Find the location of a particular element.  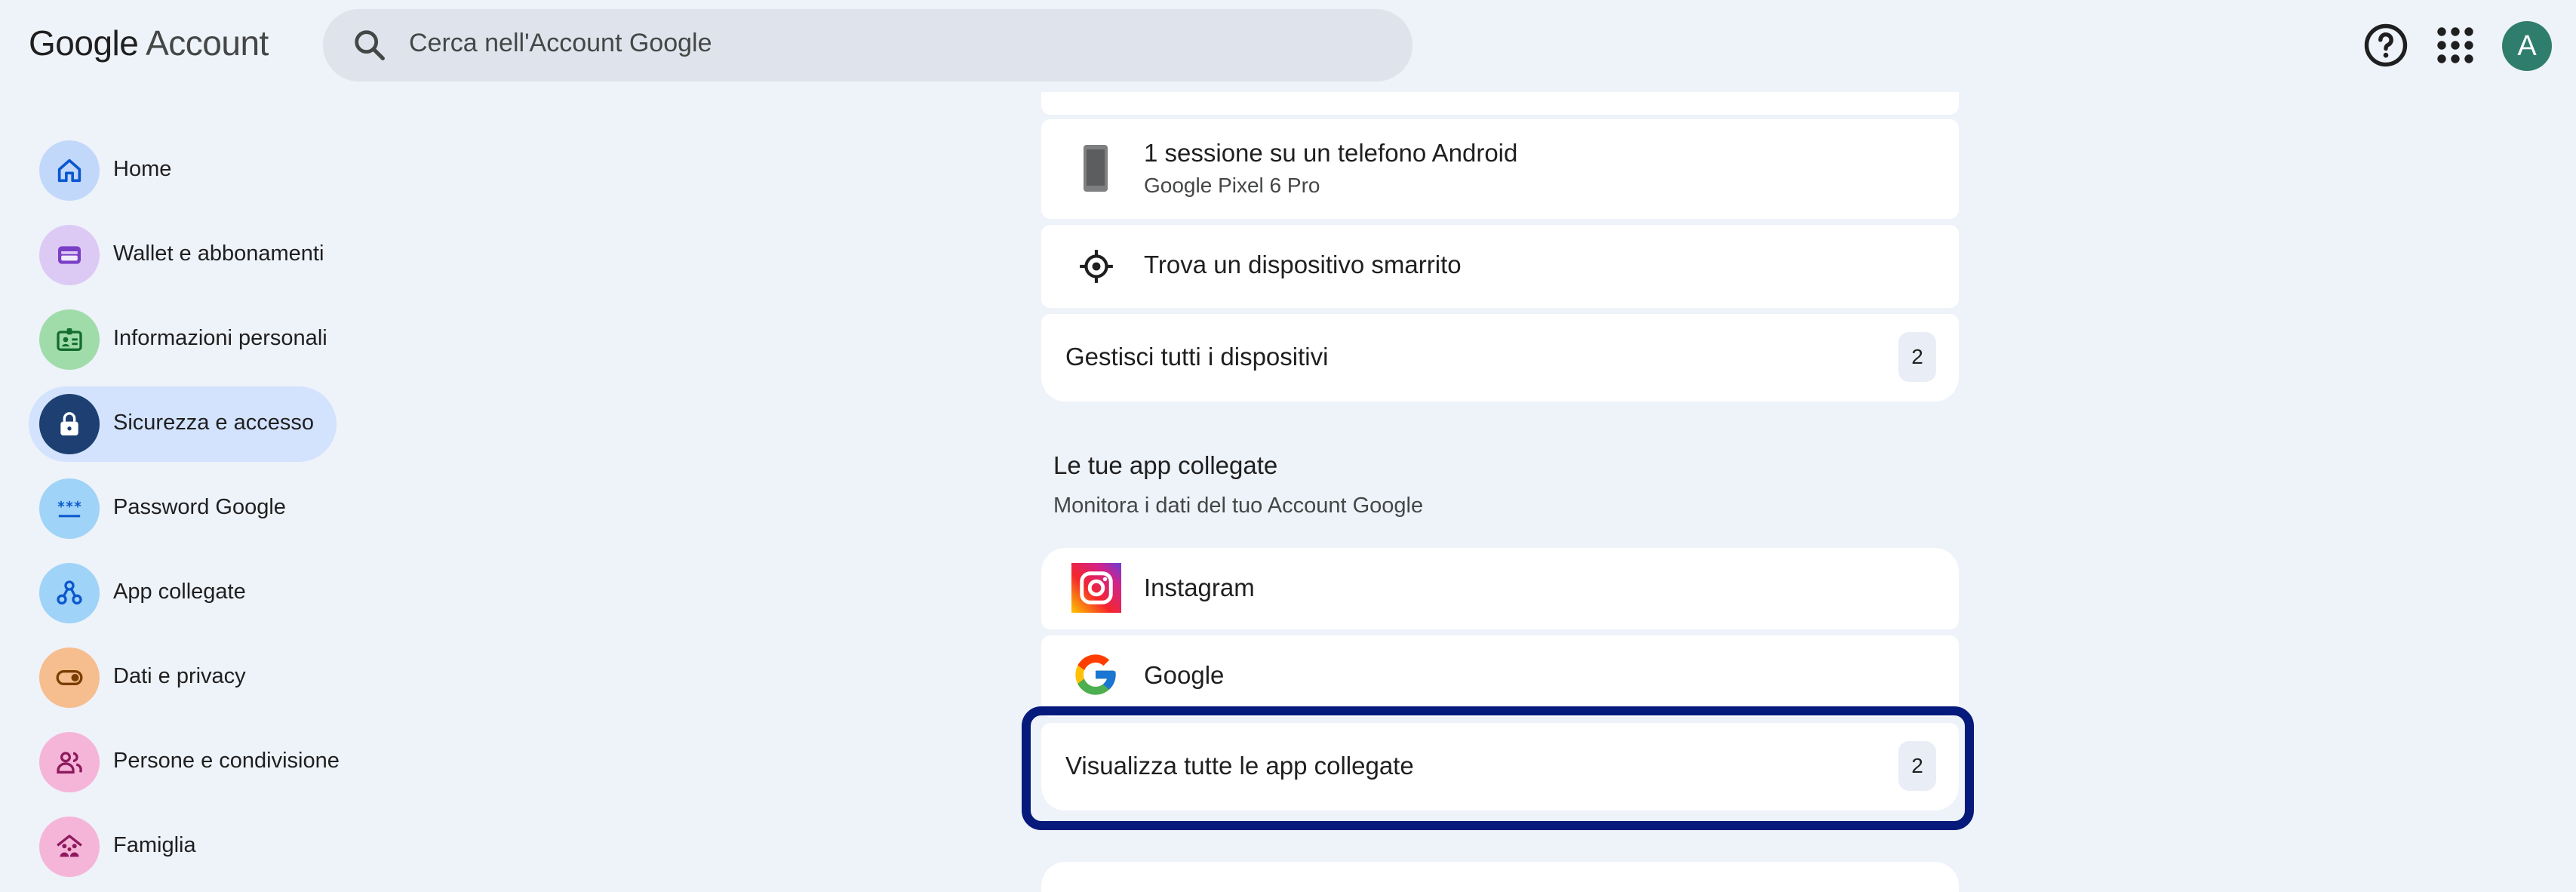

help-circle-icon is located at coordinates (2386, 45).